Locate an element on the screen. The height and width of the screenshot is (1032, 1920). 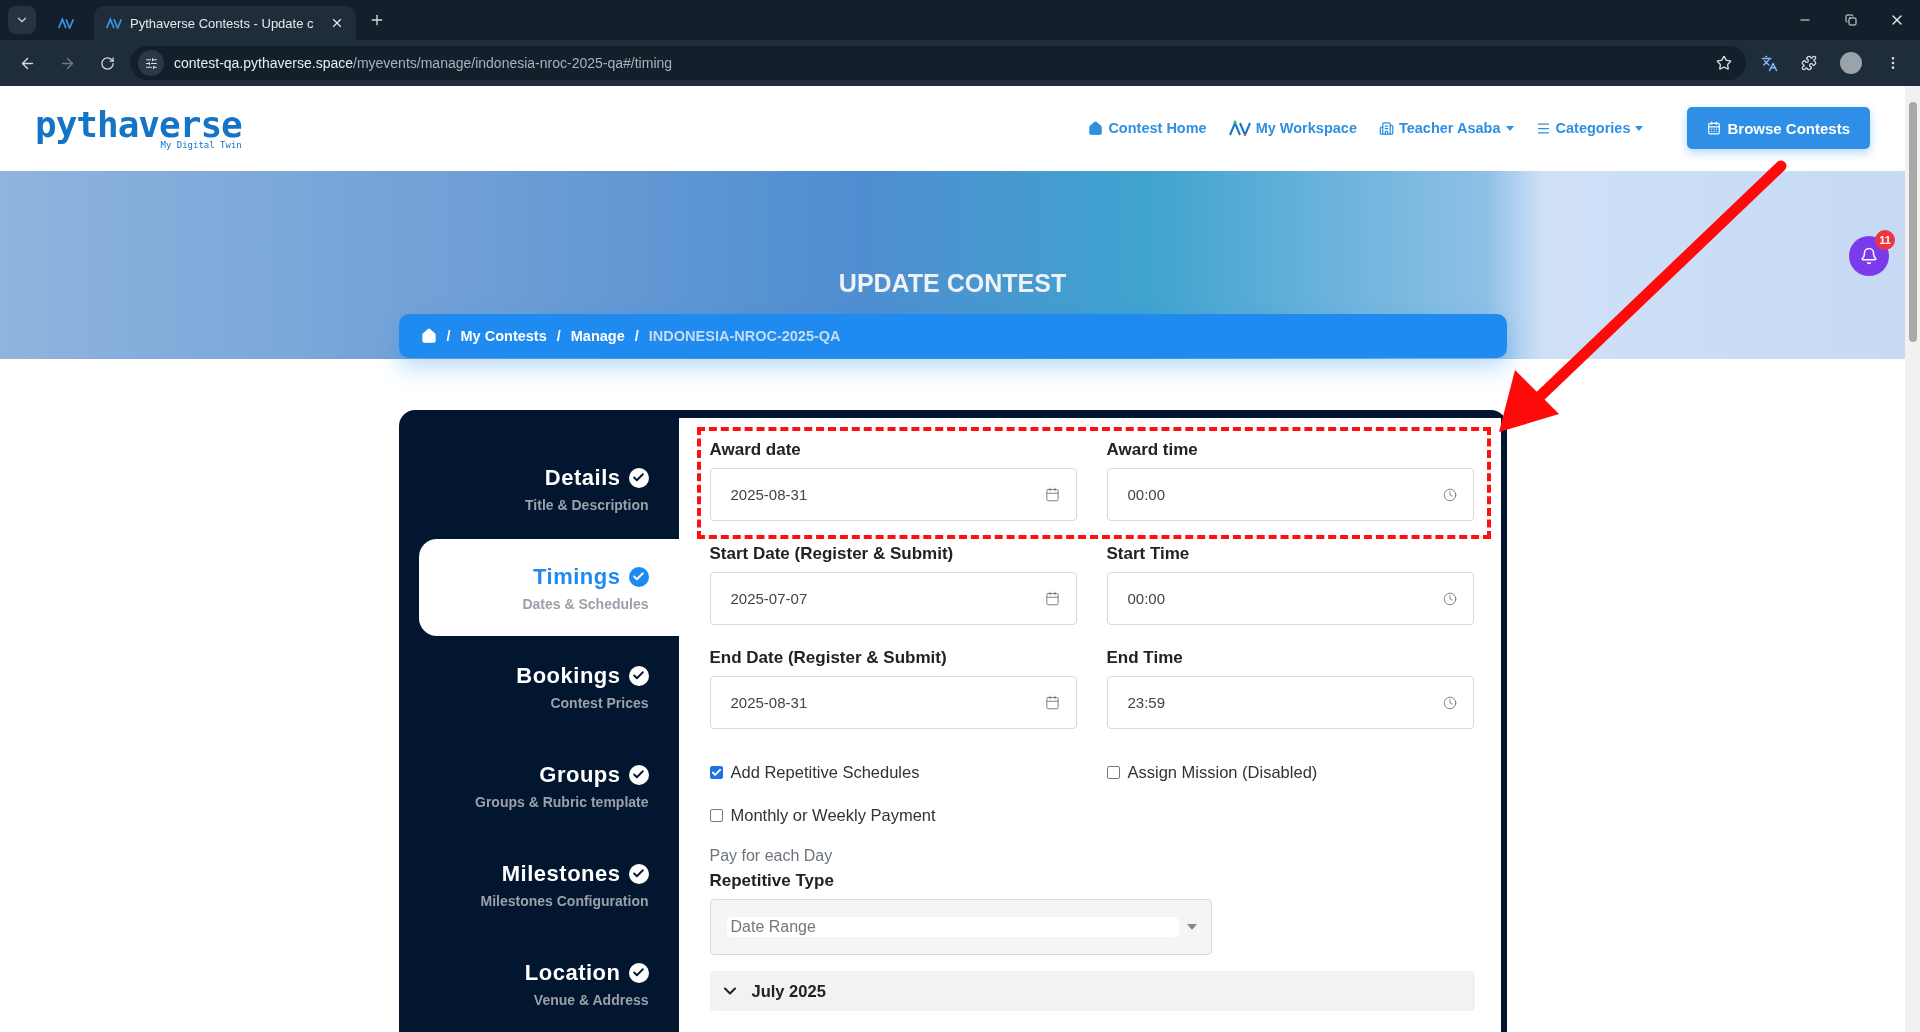
step-title: Groups is located at coordinates (580, 774).